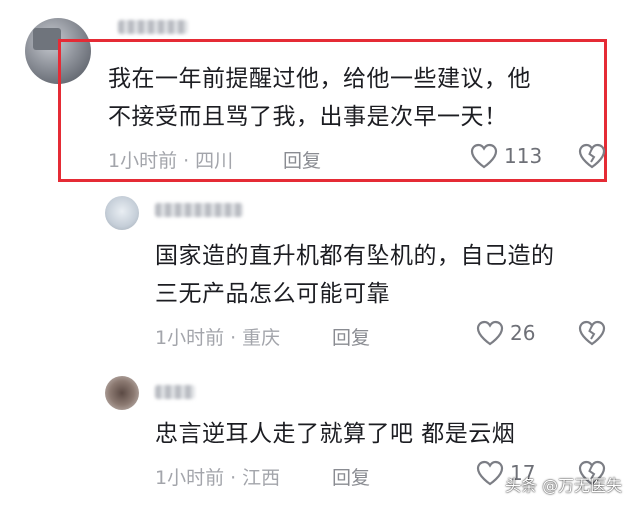 The image size is (640, 507). I want to click on comment-meta: 1小时前 · 重庆, so click(217, 336).